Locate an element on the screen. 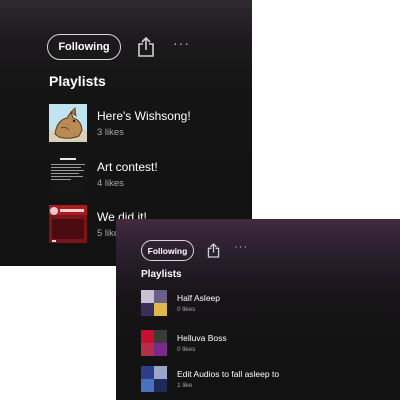  playlist-likes: 4 likes is located at coordinates (110, 183).